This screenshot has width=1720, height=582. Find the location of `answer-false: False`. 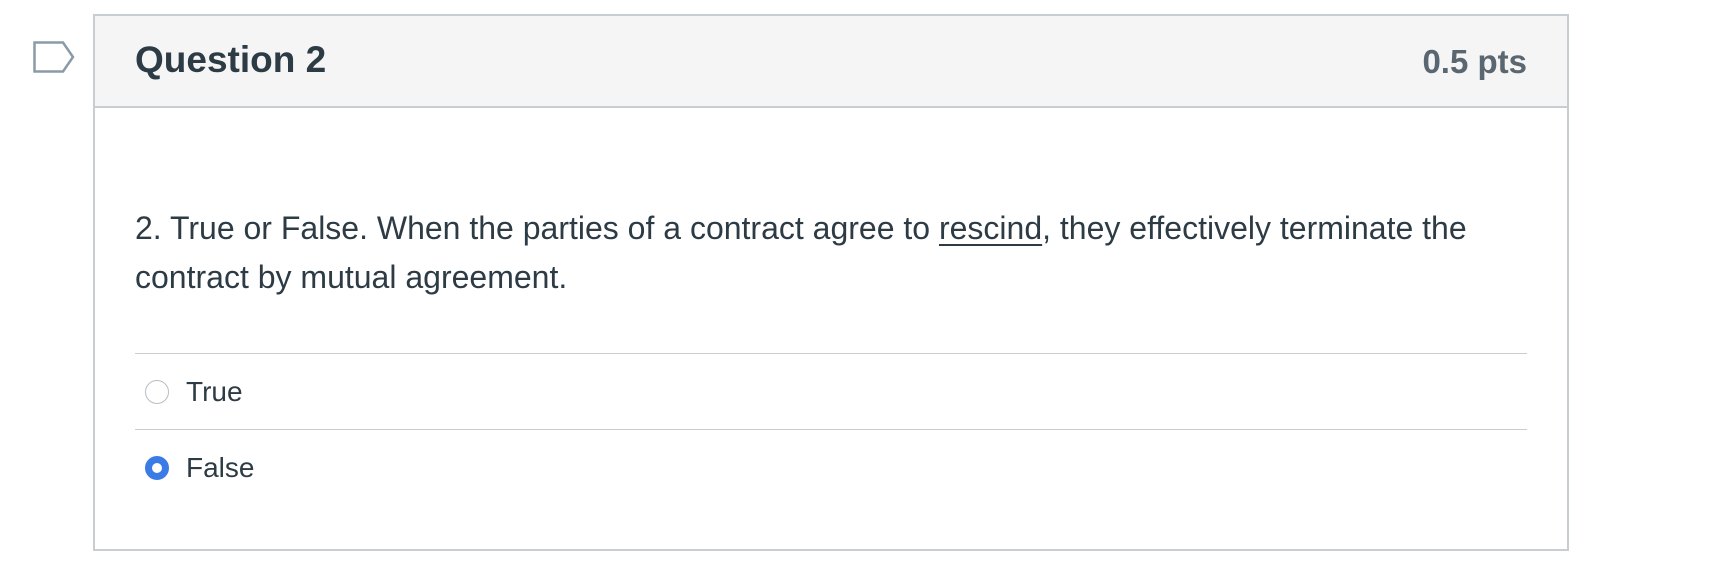

answer-false: False is located at coordinates (831, 467).